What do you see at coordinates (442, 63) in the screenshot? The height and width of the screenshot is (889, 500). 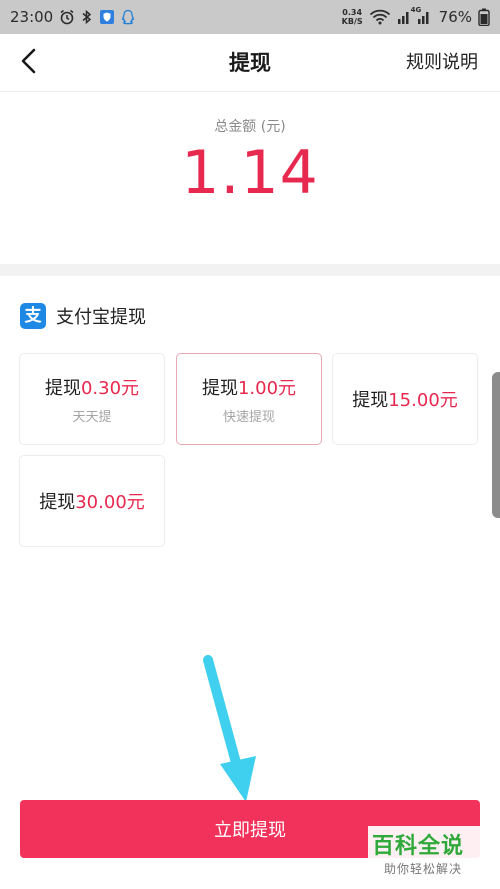 I see `rules-link: 规则说明` at bounding box center [442, 63].